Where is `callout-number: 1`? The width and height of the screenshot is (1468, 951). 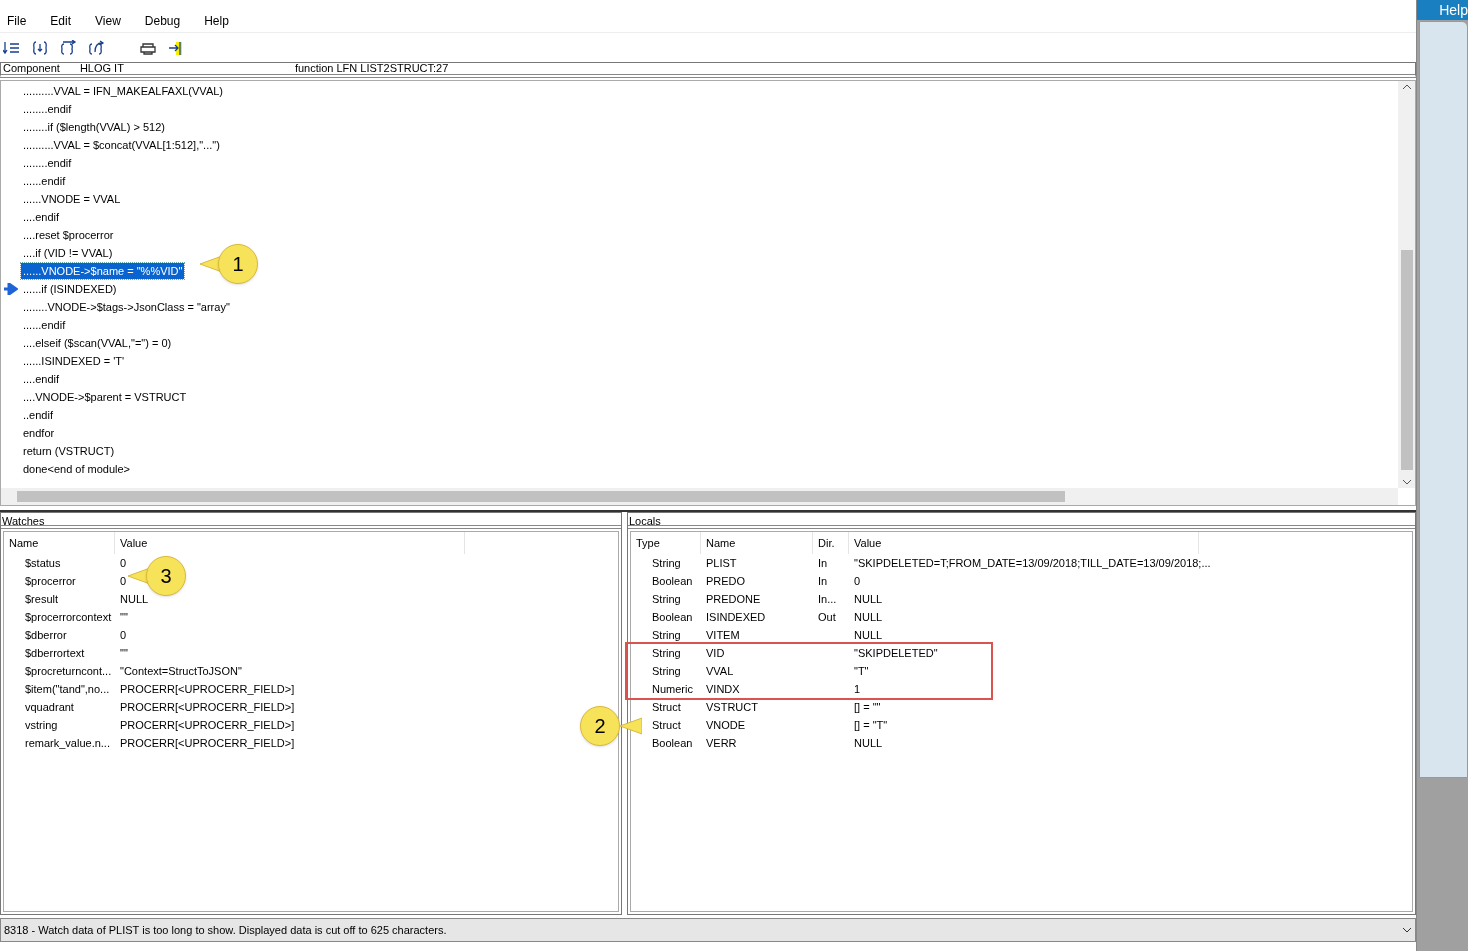
callout-number: 1 is located at coordinates (238, 264).